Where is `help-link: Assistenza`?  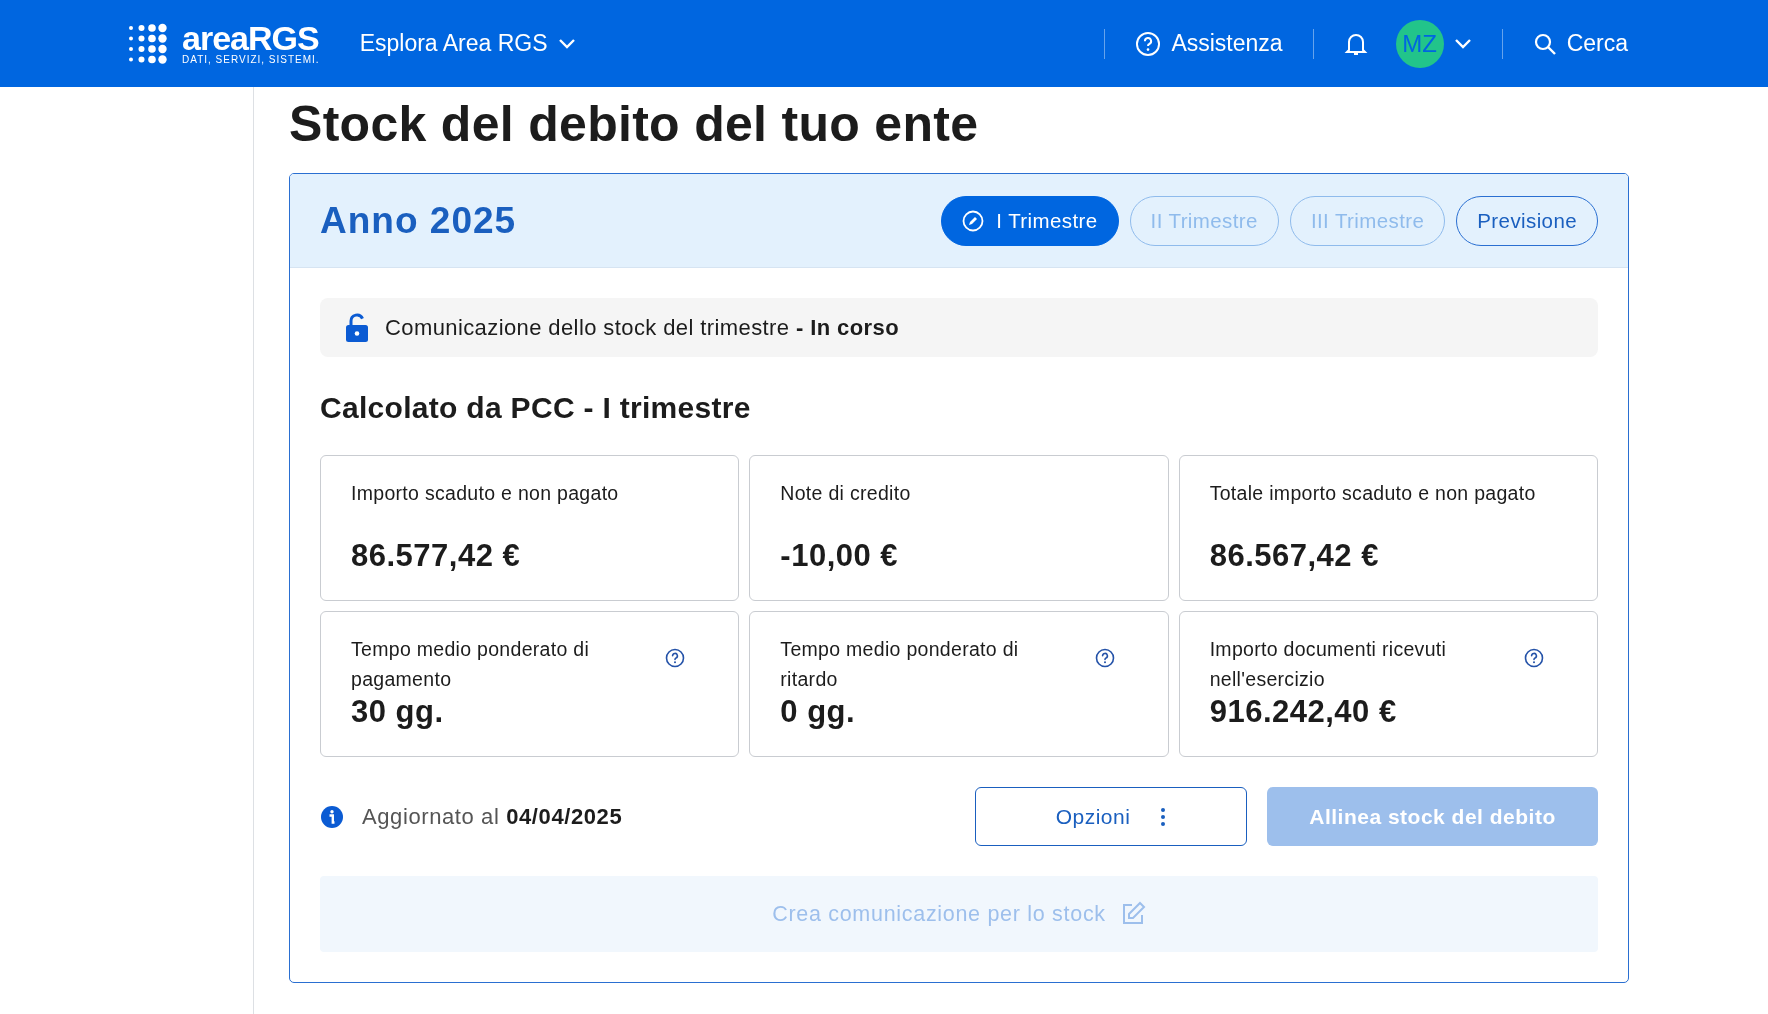 help-link: Assistenza is located at coordinates (1209, 43).